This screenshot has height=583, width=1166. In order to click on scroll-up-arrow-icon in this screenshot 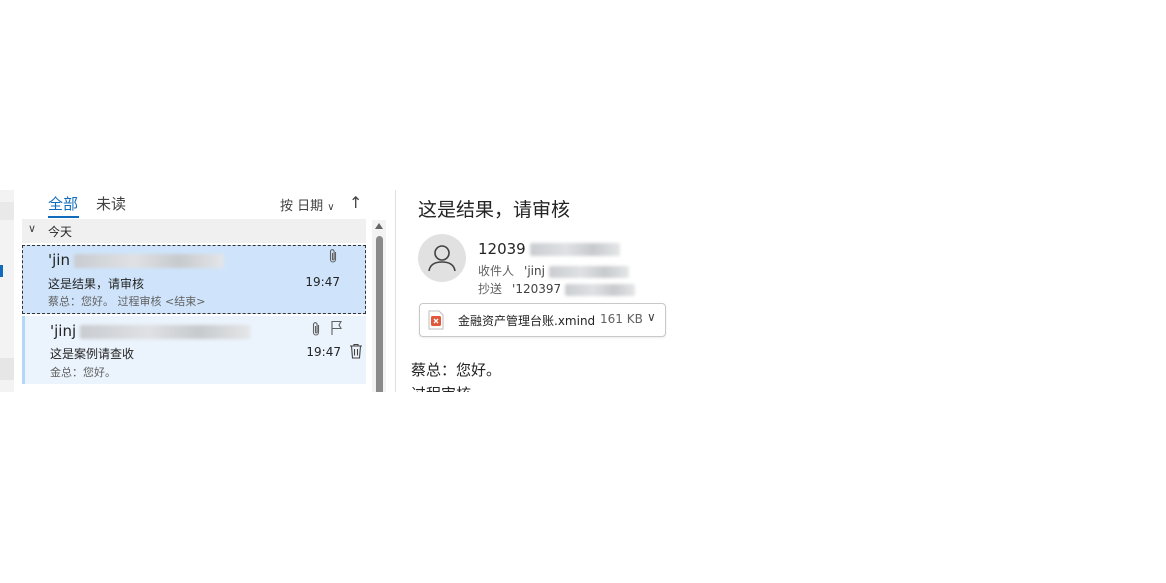, I will do `click(379, 226)`.